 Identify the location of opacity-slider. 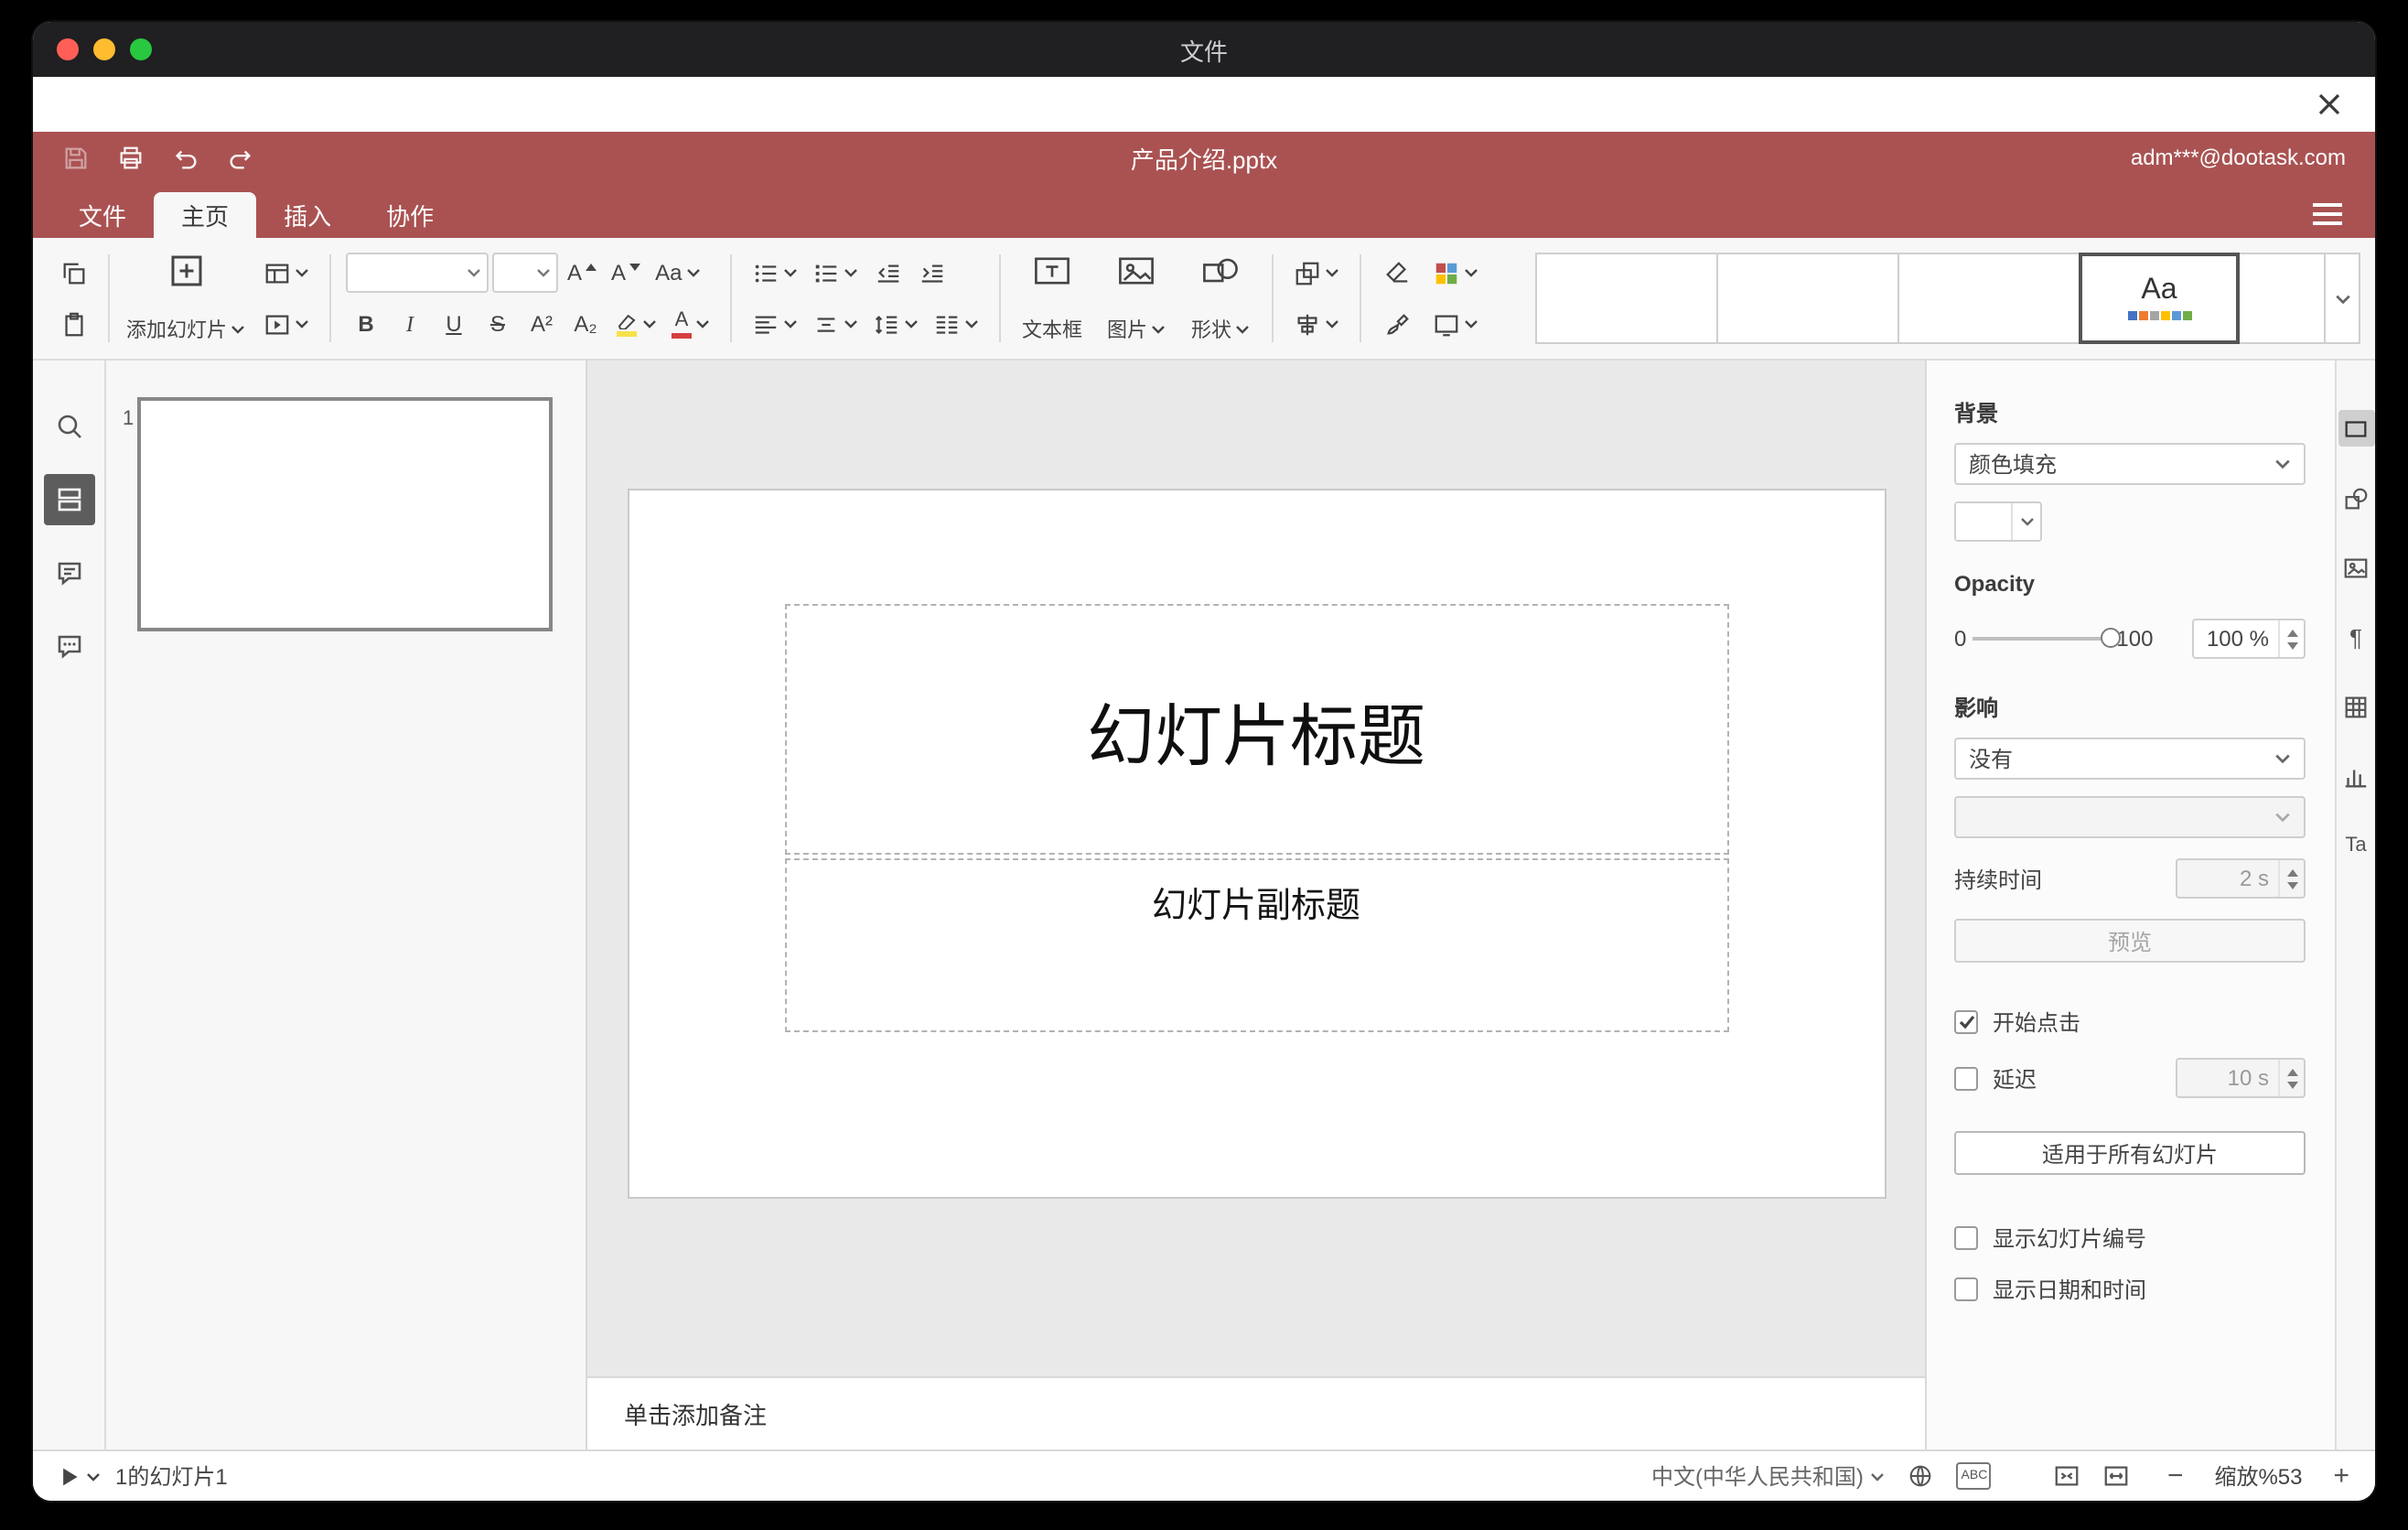
(2046, 638).